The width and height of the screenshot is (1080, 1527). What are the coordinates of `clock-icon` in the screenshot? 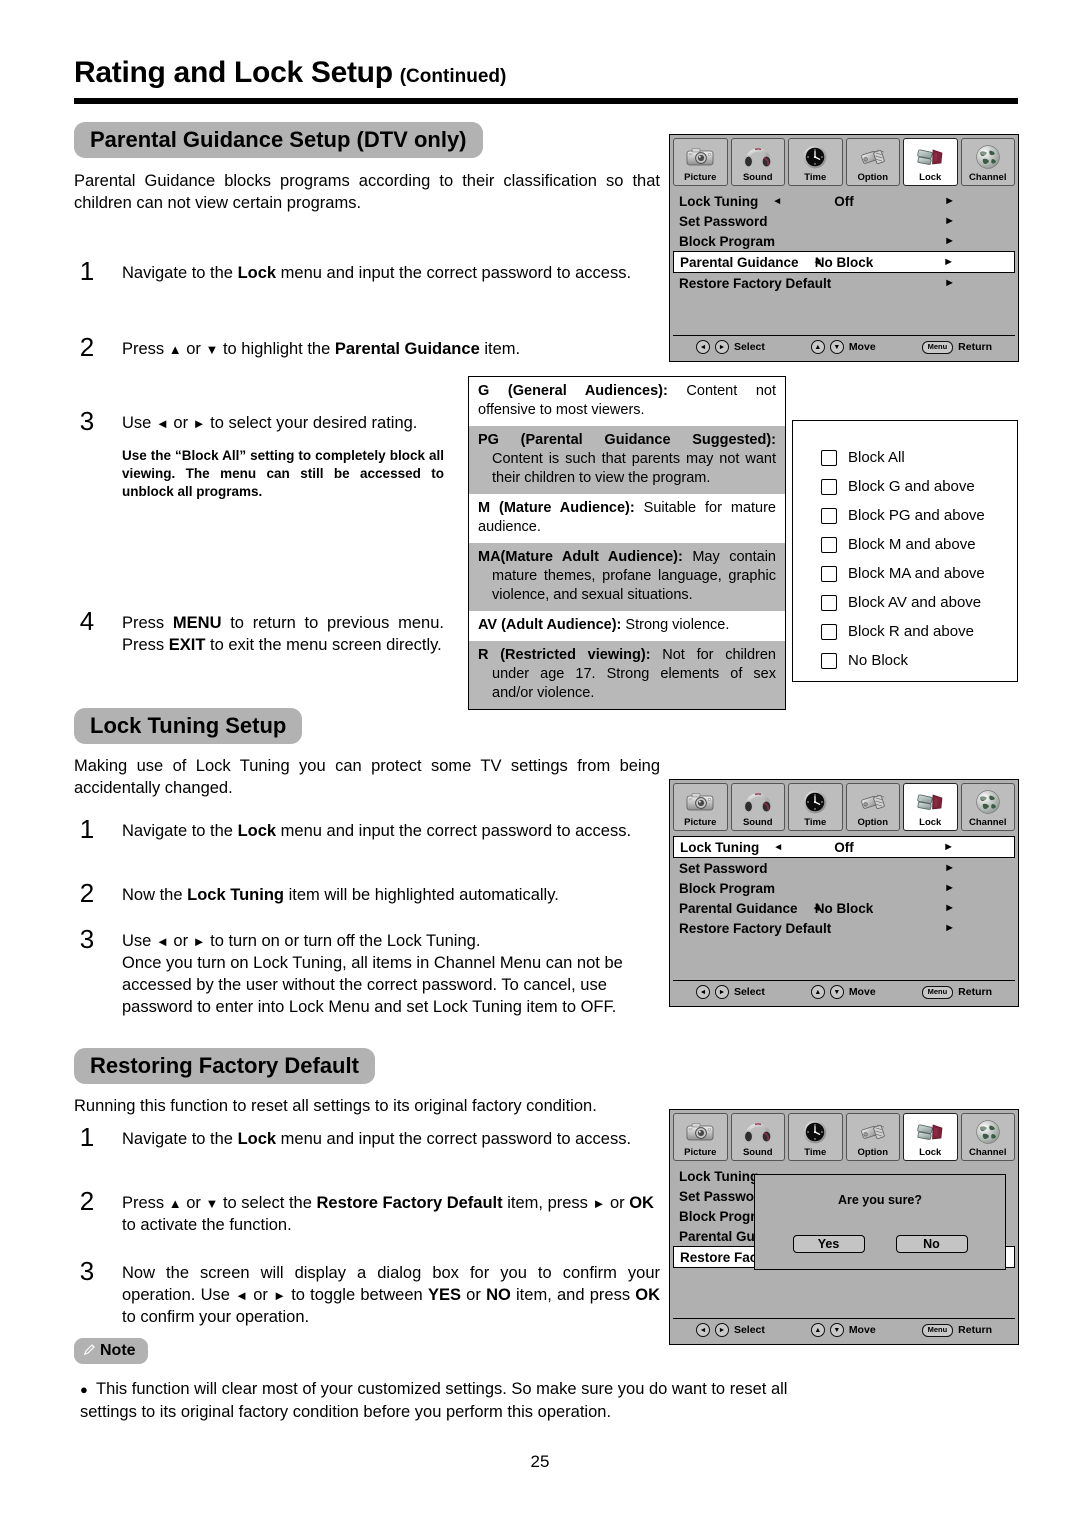 It's located at (815, 802).